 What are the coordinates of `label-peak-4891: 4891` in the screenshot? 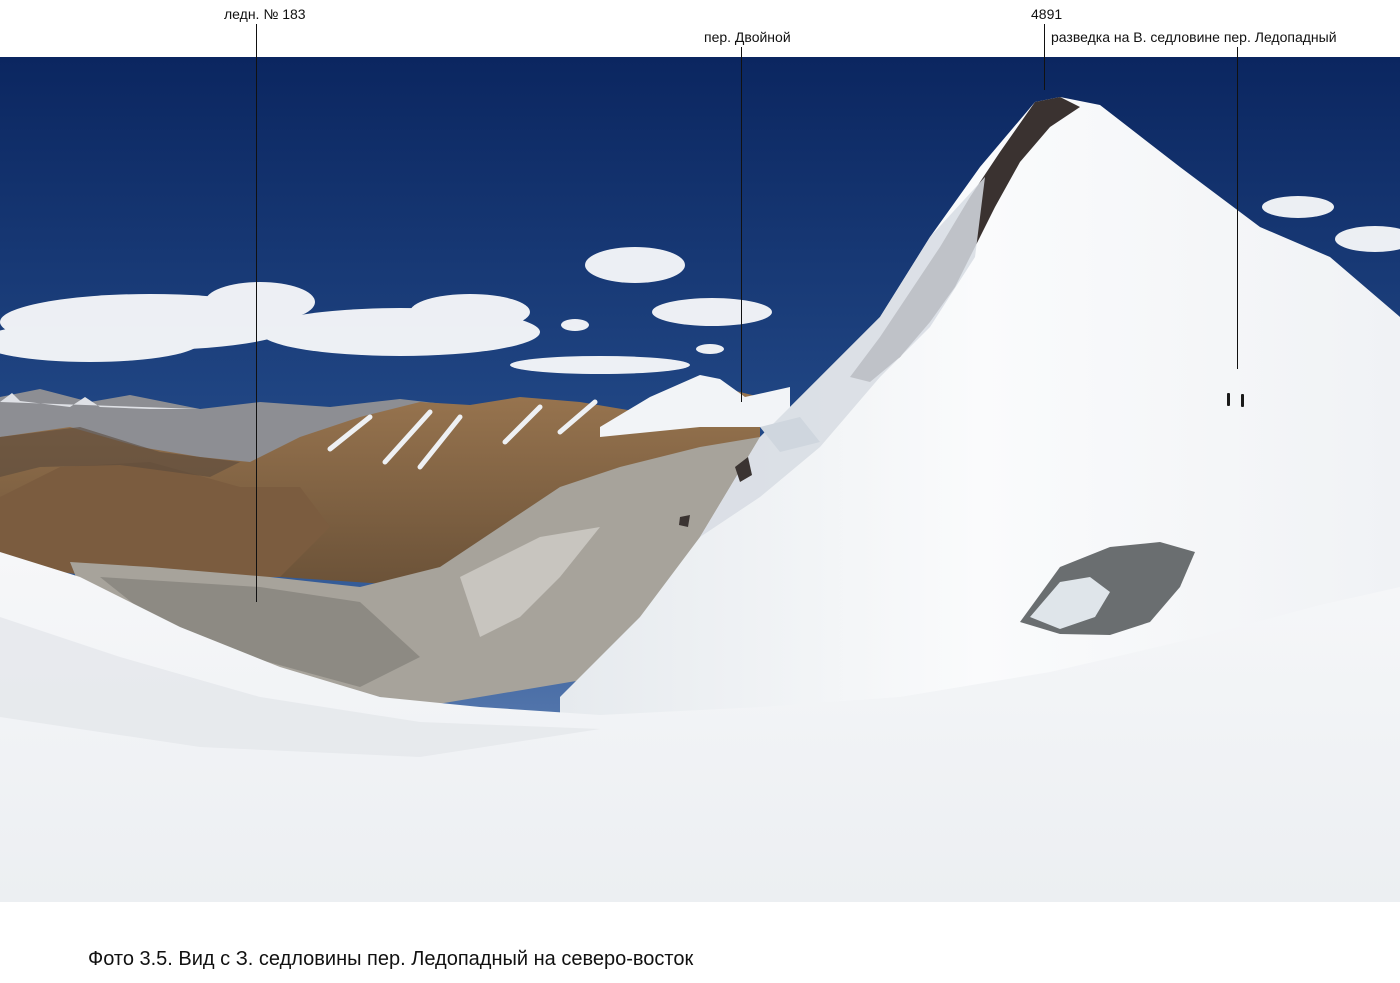 It's located at (1047, 14).